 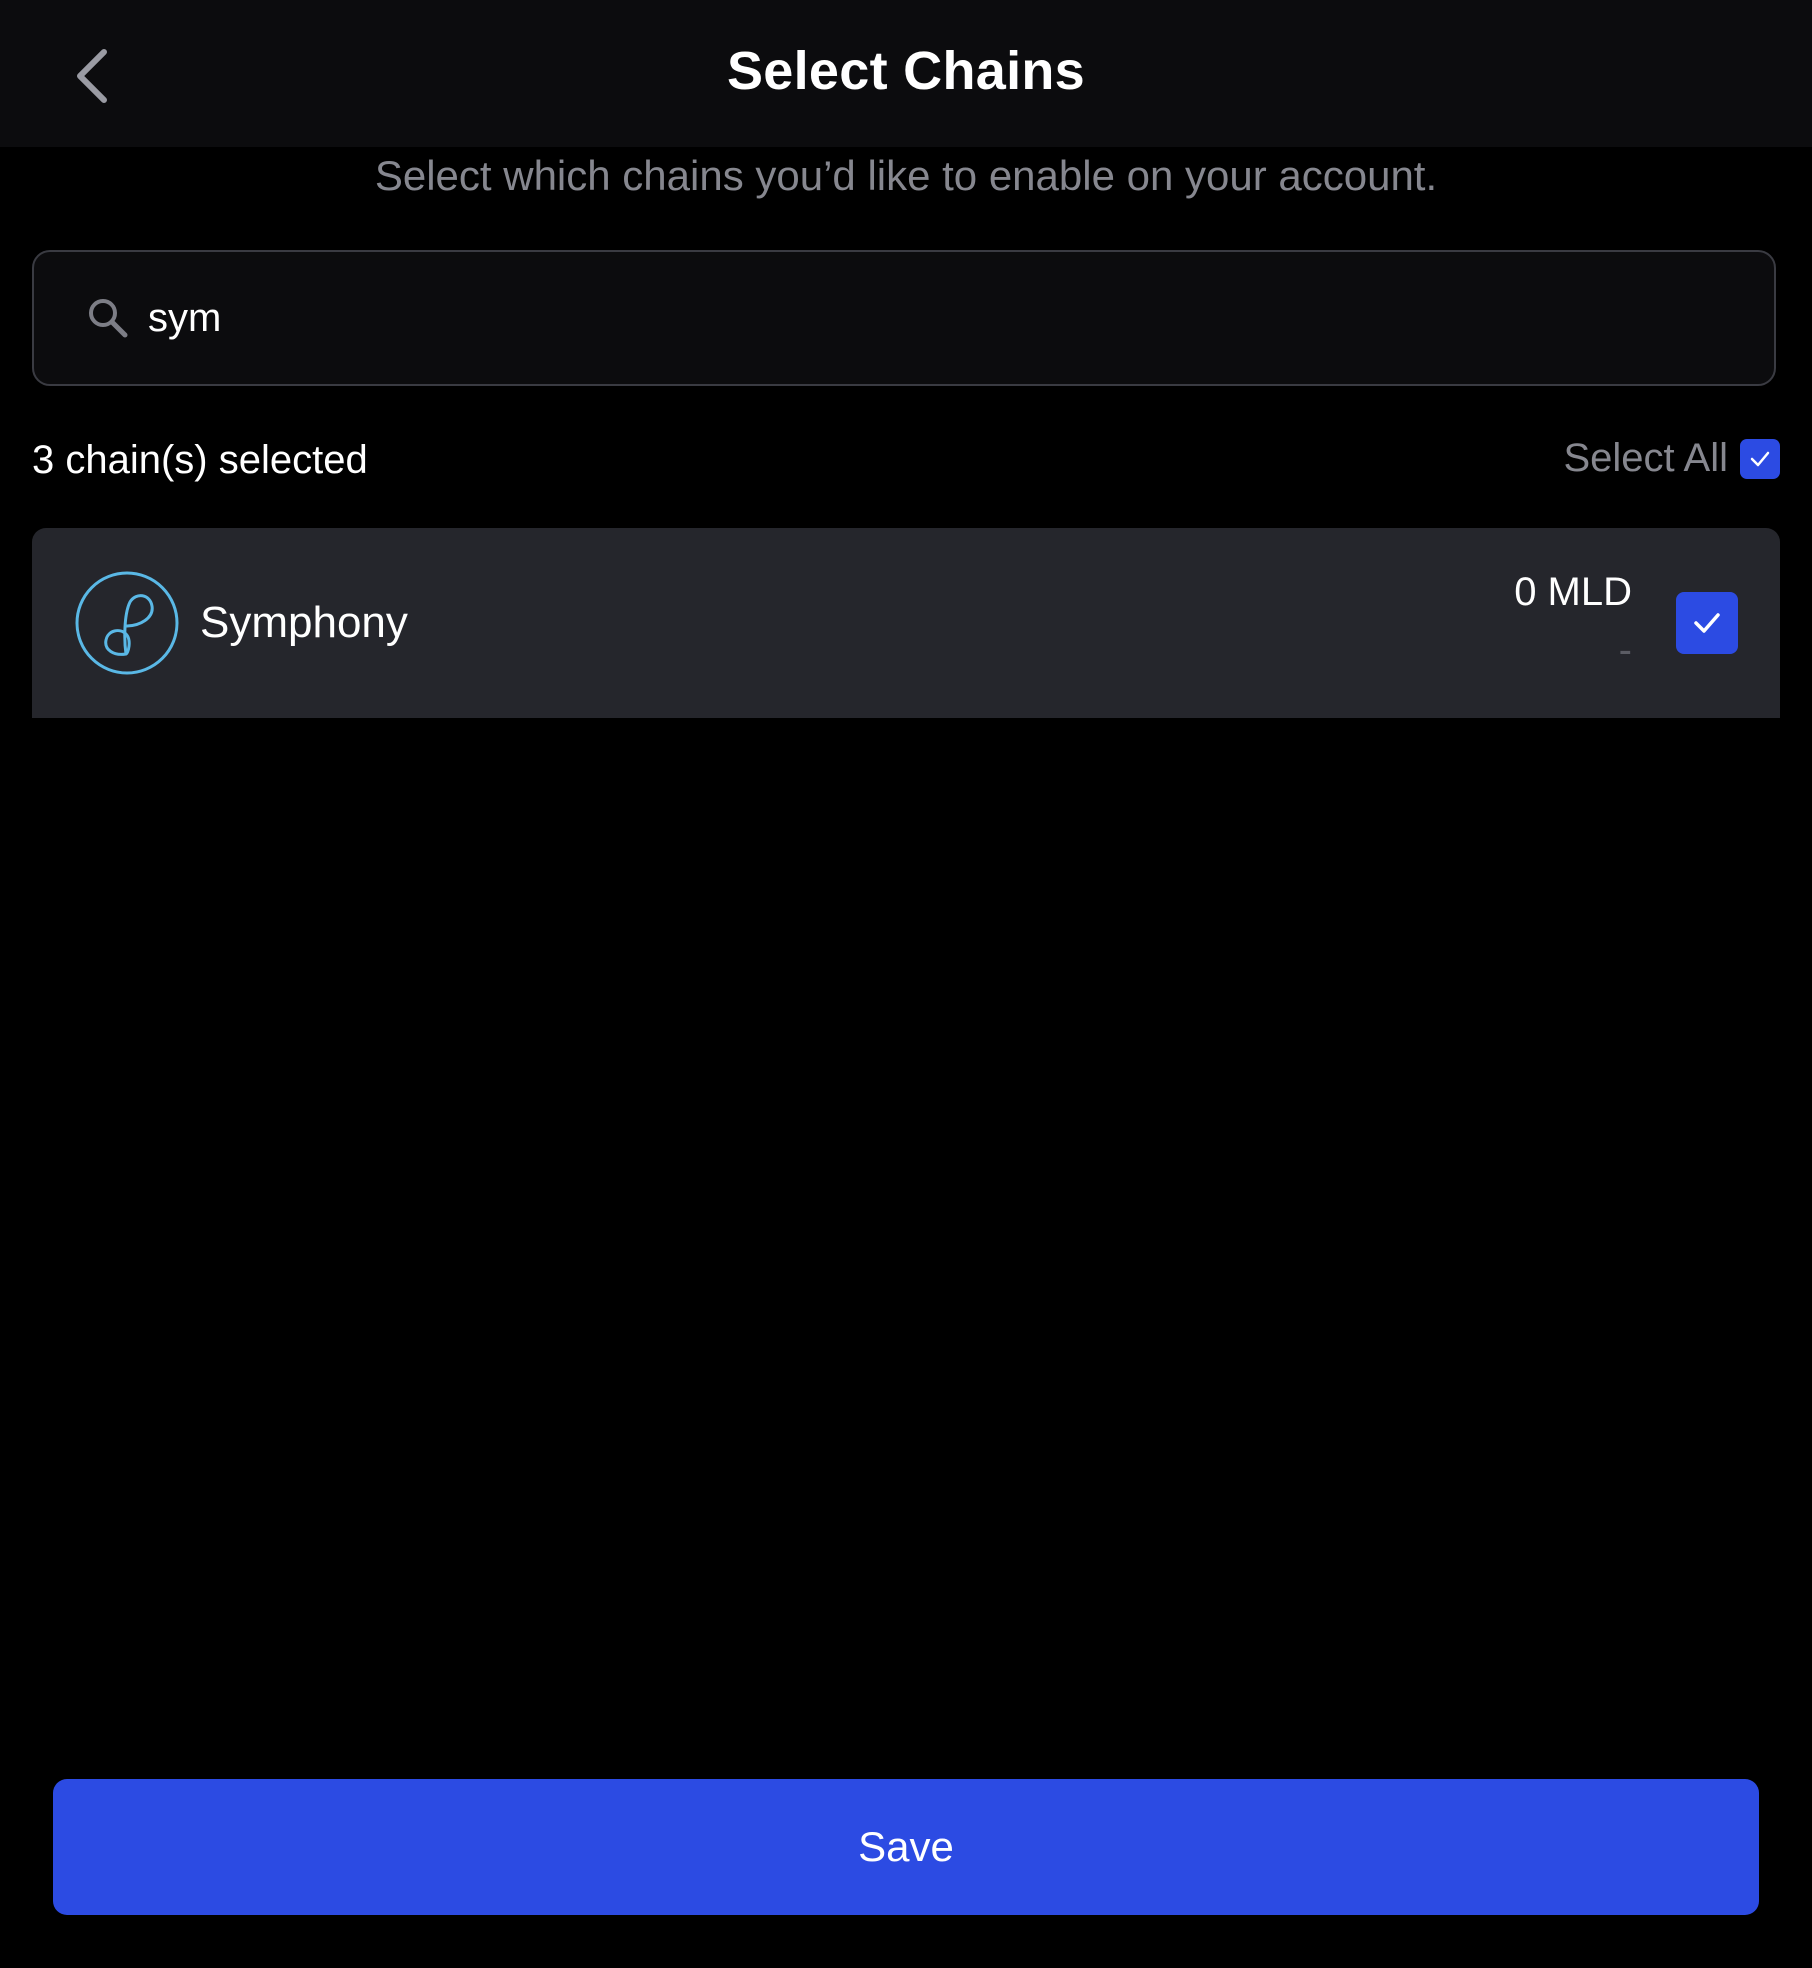 What do you see at coordinates (906, 71) in the screenshot?
I see `page-title: Select Chains` at bounding box center [906, 71].